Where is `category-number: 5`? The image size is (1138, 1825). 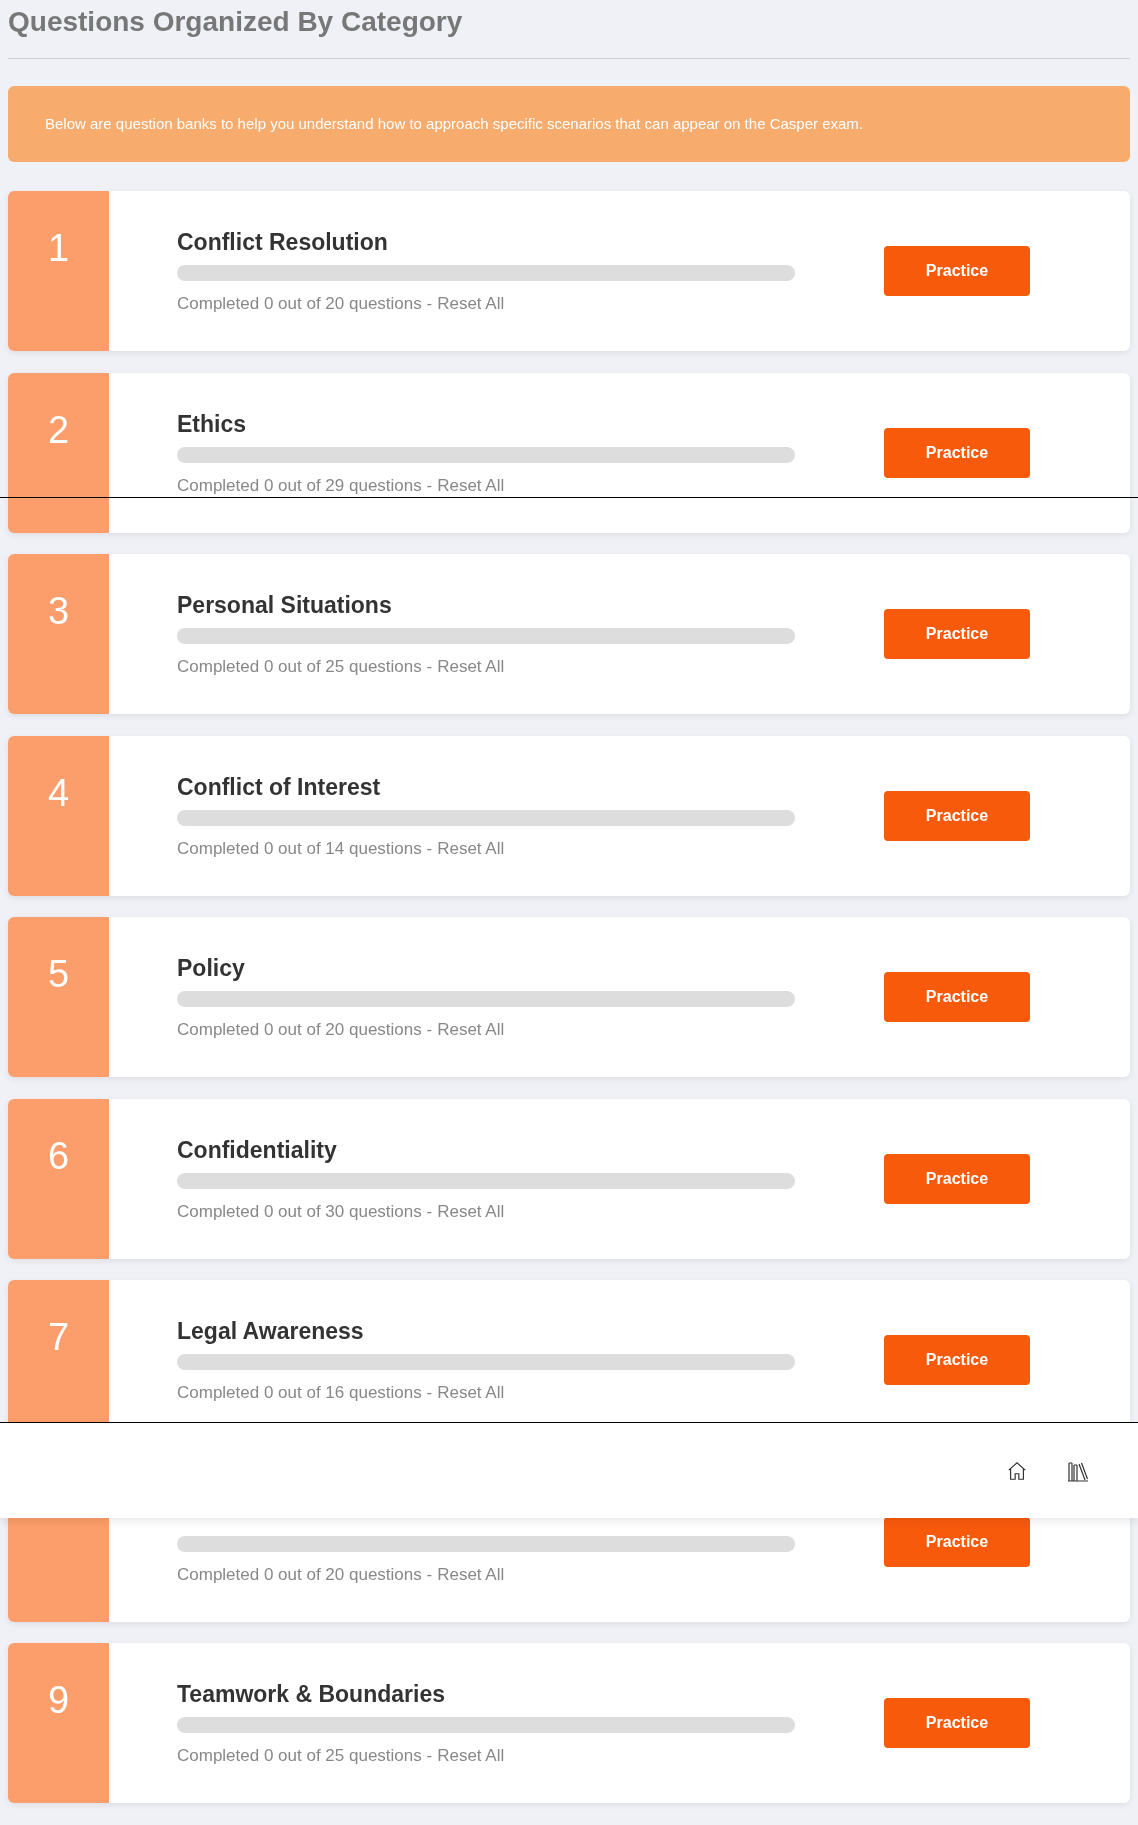 category-number: 5 is located at coordinates (58, 974).